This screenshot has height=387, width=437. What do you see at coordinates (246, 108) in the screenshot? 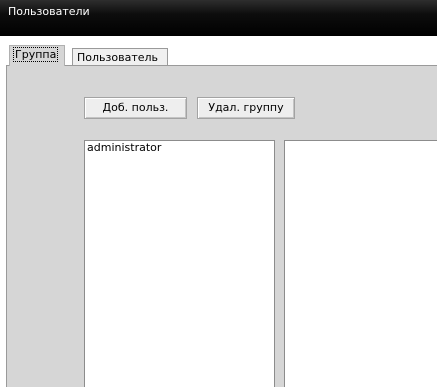
I see `delete-group-button: Удал. группу` at bounding box center [246, 108].